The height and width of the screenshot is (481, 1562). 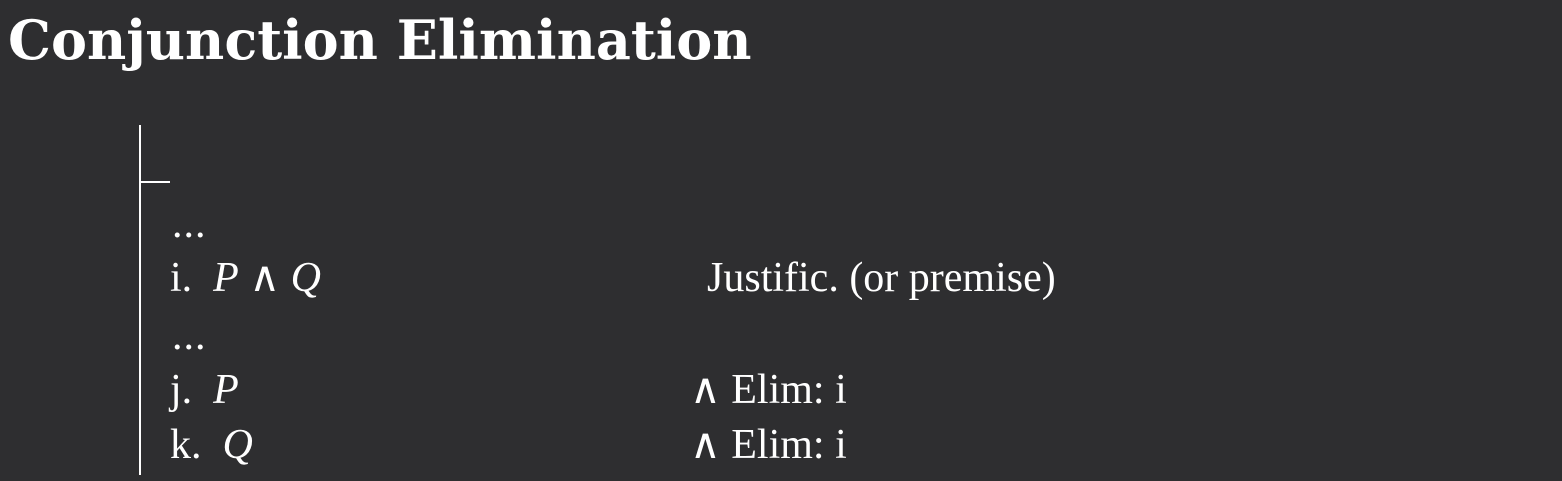 What do you see at coordinates (245, 278) in the screenshot?
I see `proof-line-i: i. P ∧ Q` at bounding box center [245, 278].